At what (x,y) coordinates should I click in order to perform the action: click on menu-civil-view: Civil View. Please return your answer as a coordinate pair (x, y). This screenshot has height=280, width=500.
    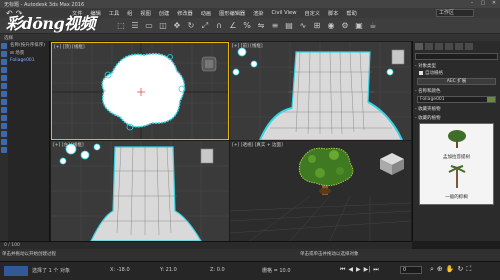
    Looking at the image, I should click on (283, 13).